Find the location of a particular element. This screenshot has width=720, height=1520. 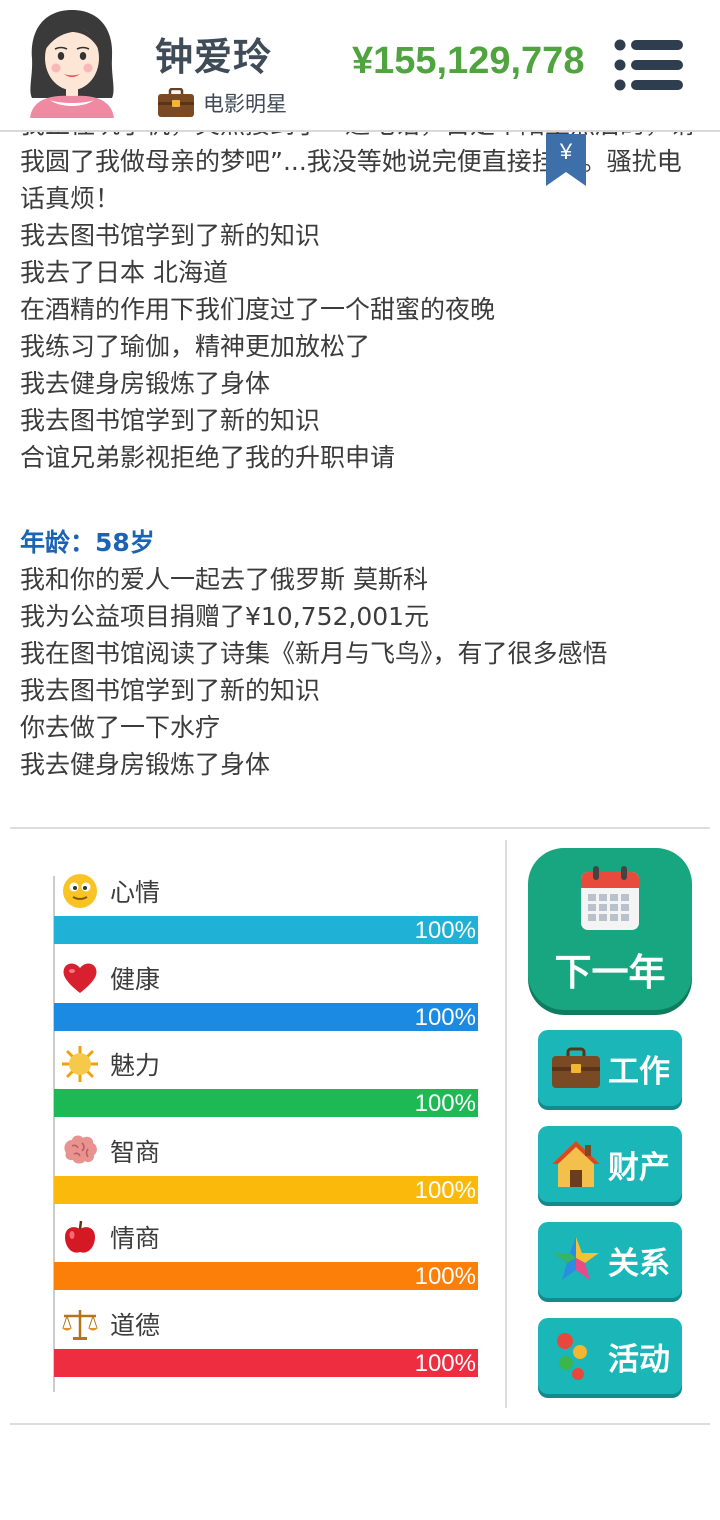

log-line: 合谊兄弟影视拒绝了我的升职申请 is located at coordinates (208, 457).